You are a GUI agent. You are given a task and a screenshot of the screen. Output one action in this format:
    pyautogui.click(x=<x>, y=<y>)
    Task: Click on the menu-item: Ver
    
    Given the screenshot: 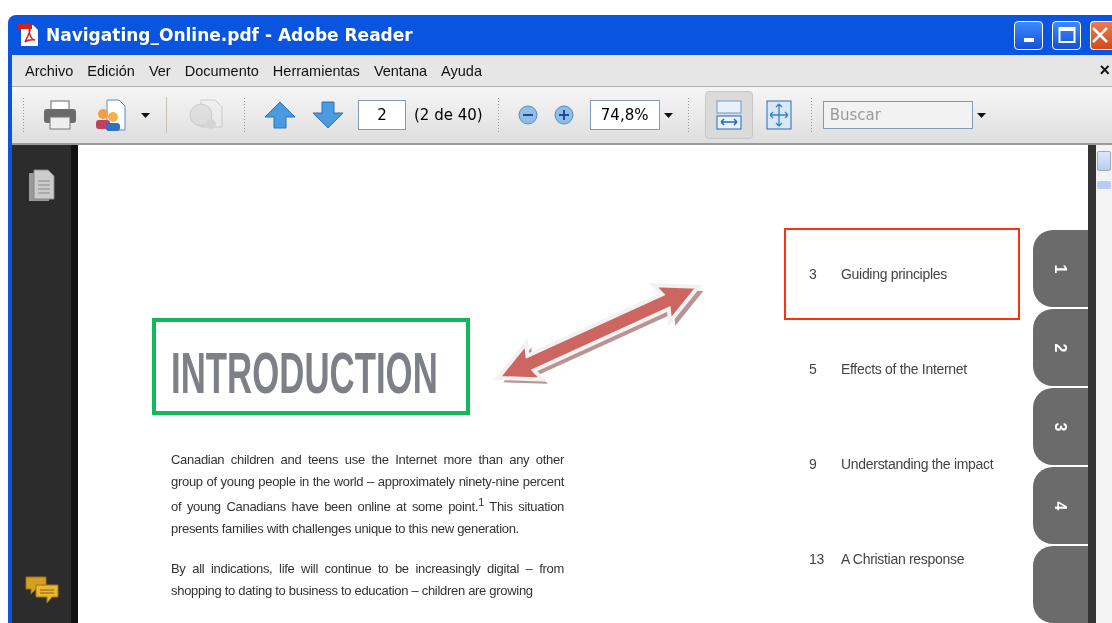 What is the action you would take?
    pyautogui.click(x=159, y=70)
    